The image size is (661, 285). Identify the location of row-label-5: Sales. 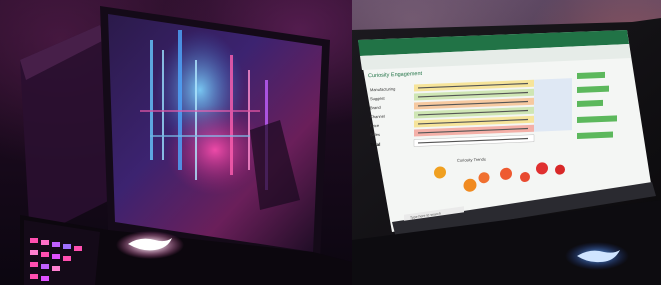
(375, 134).